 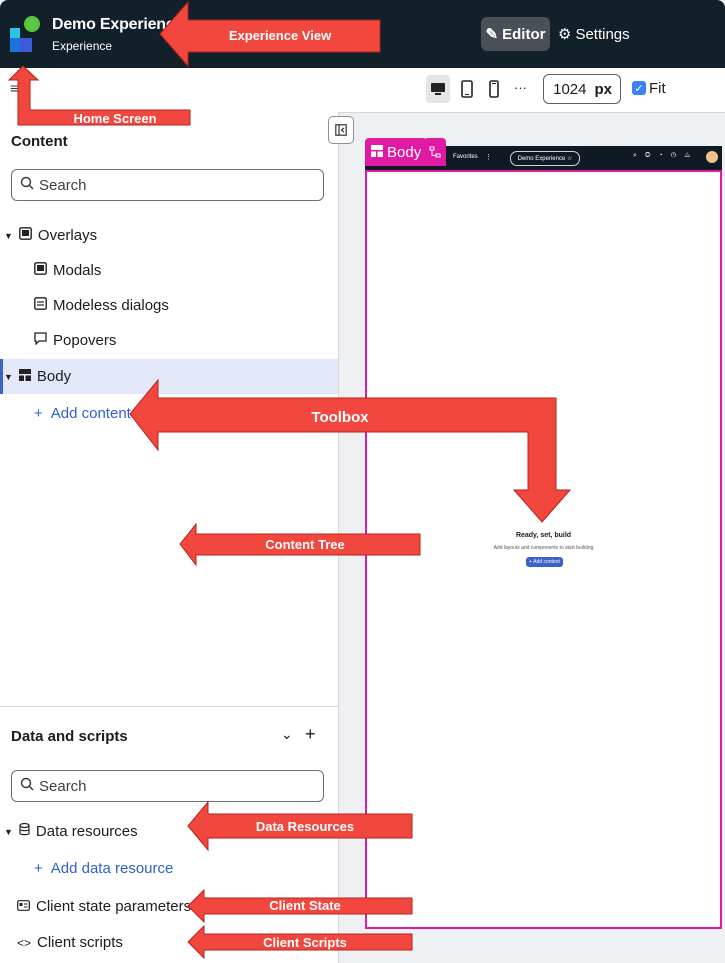 I want to click on annotation-toolbox: Toolbox, so click(x=340, y=417).